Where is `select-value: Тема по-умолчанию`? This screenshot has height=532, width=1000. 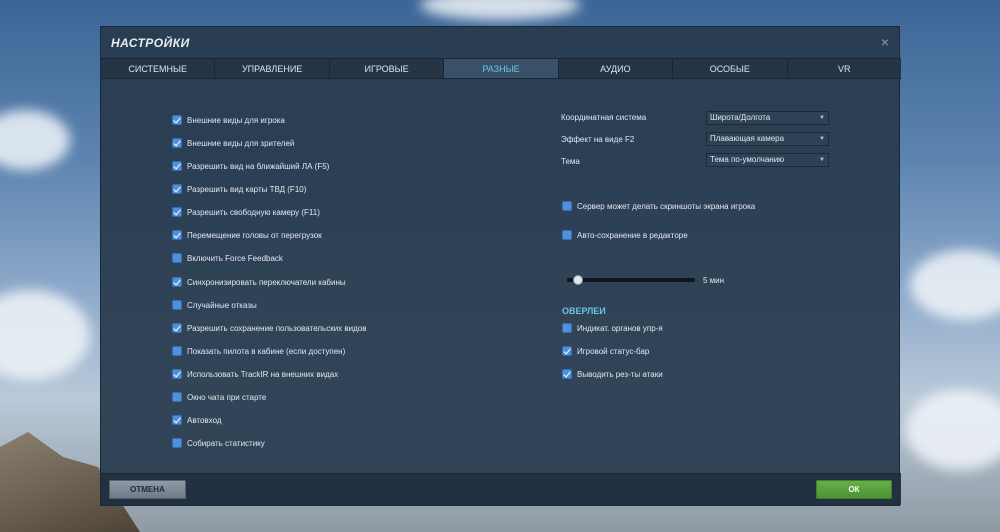
select-value: Тема по-умолчанию is located at coordinates (747, 159).